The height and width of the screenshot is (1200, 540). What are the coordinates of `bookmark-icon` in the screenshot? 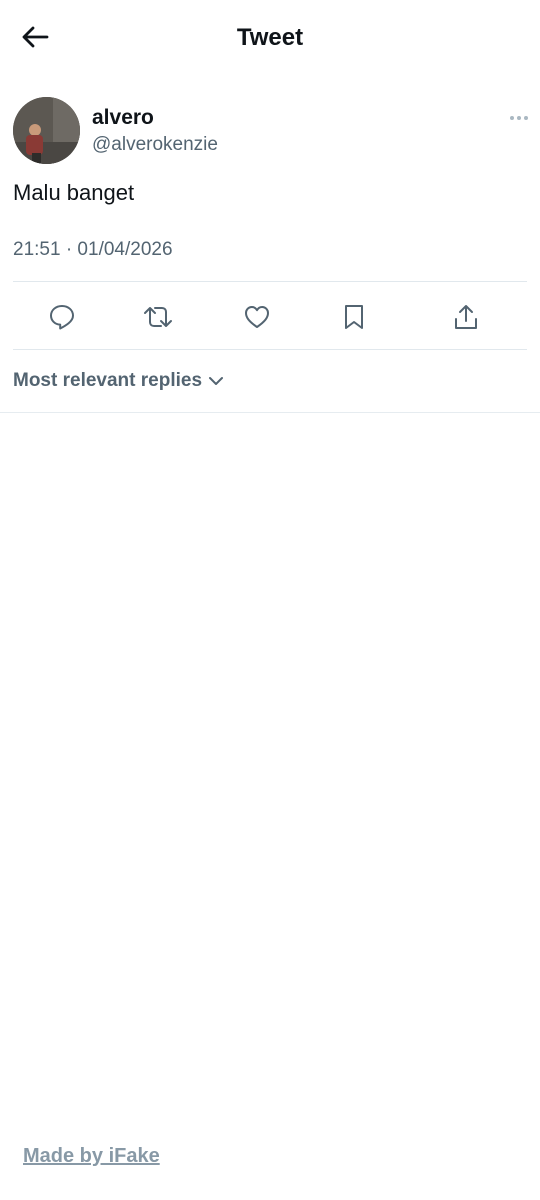 It's located at (354, 317).